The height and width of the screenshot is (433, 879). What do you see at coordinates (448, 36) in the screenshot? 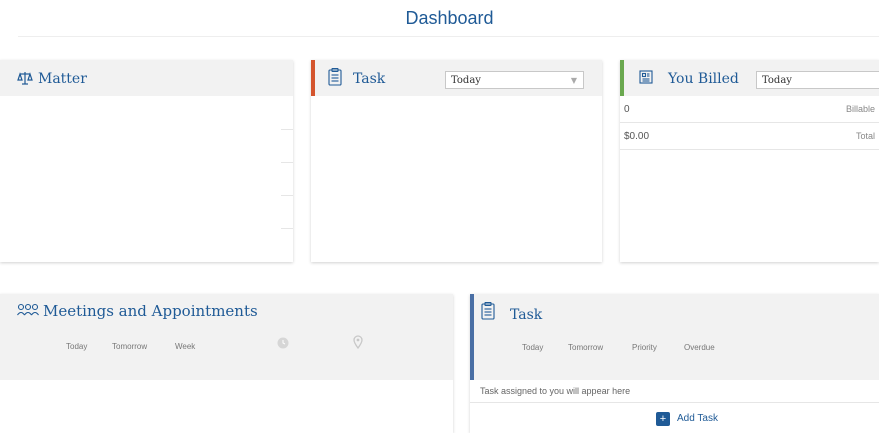
I see `title-divider` at bounding box center [448, 36].